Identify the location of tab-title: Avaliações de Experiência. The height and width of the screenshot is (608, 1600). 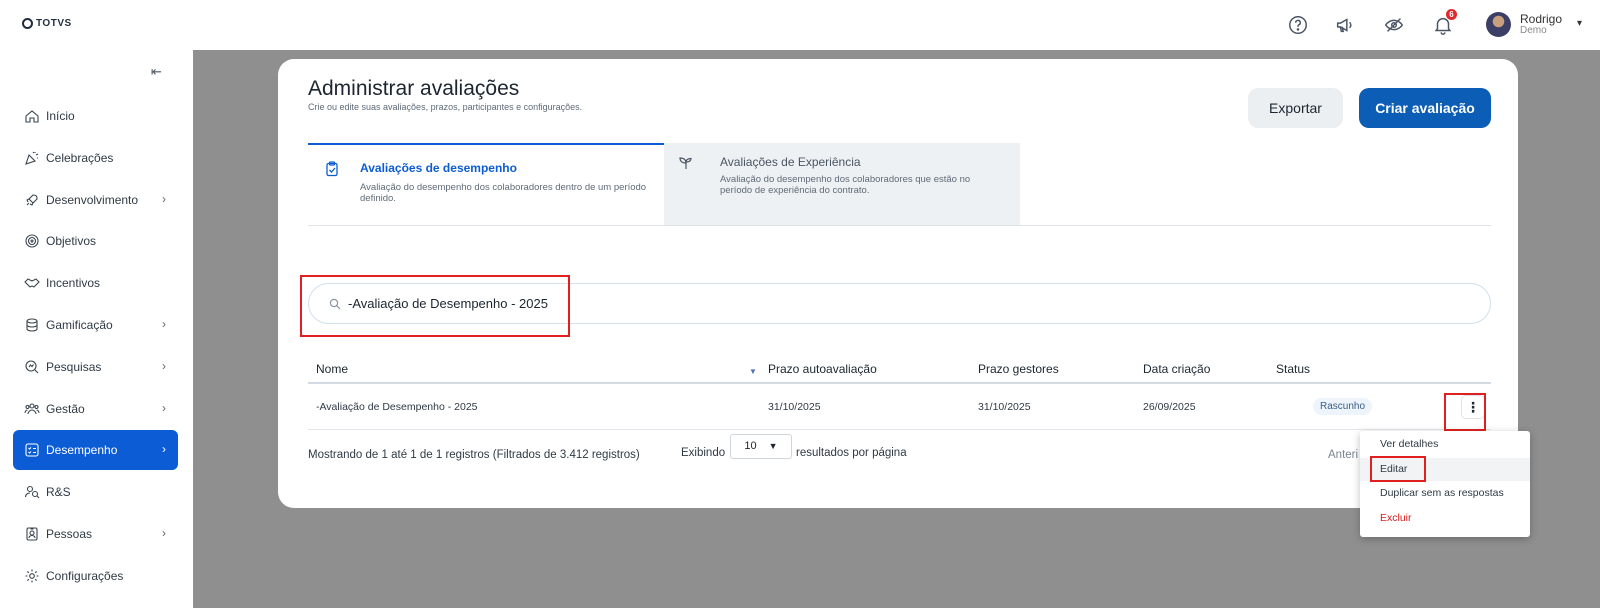
(790, 162).